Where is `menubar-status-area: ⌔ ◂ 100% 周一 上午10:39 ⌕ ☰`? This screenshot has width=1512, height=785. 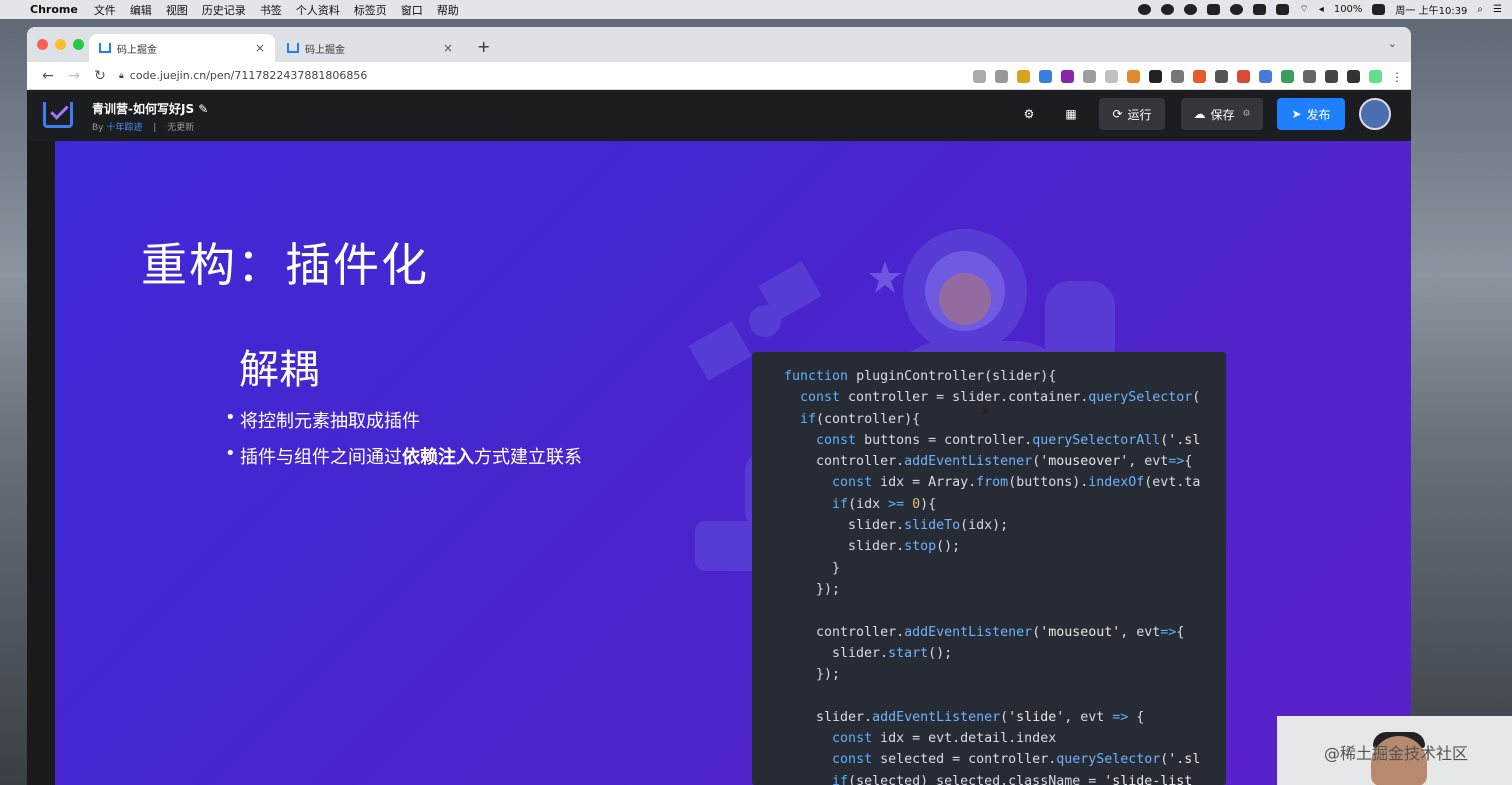 menubar-status-area: ⌔ ◂ 100% 周一 上午10:39 ⌕ ☰ is located at coordinates (1320, 9).